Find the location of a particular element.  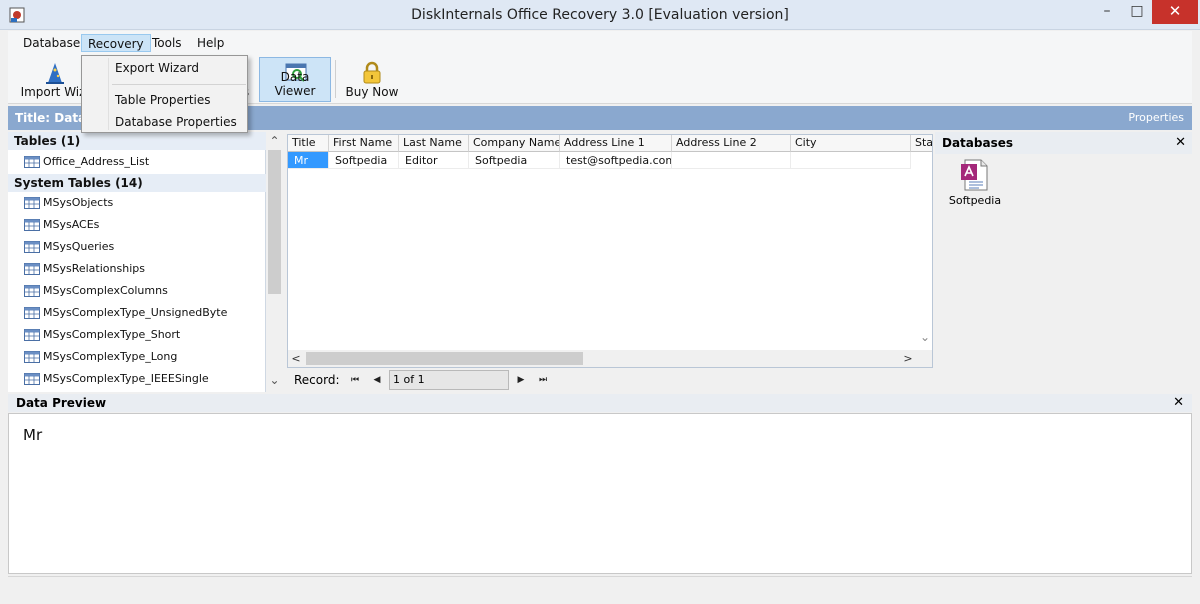

record-label: Record: is located at coordinates (317, 380).